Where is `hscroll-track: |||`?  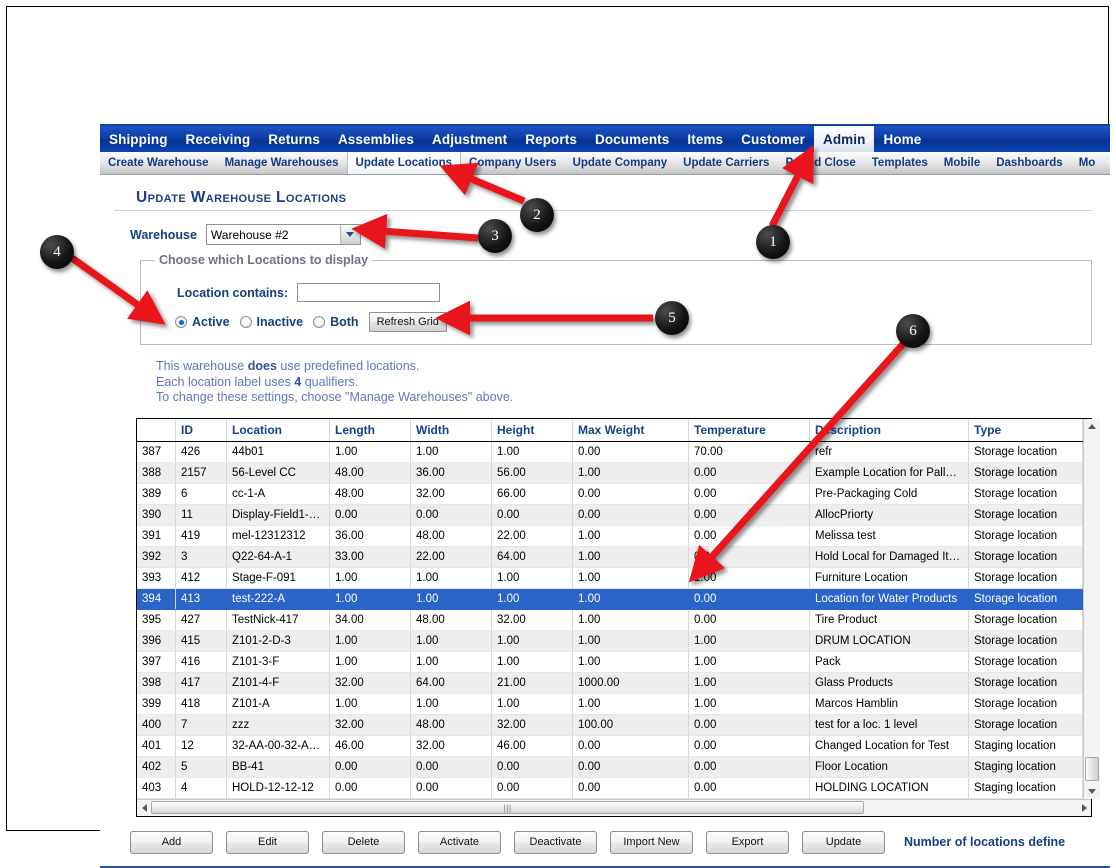
hscroll-track: ||| is located at coordinates (614, 807).